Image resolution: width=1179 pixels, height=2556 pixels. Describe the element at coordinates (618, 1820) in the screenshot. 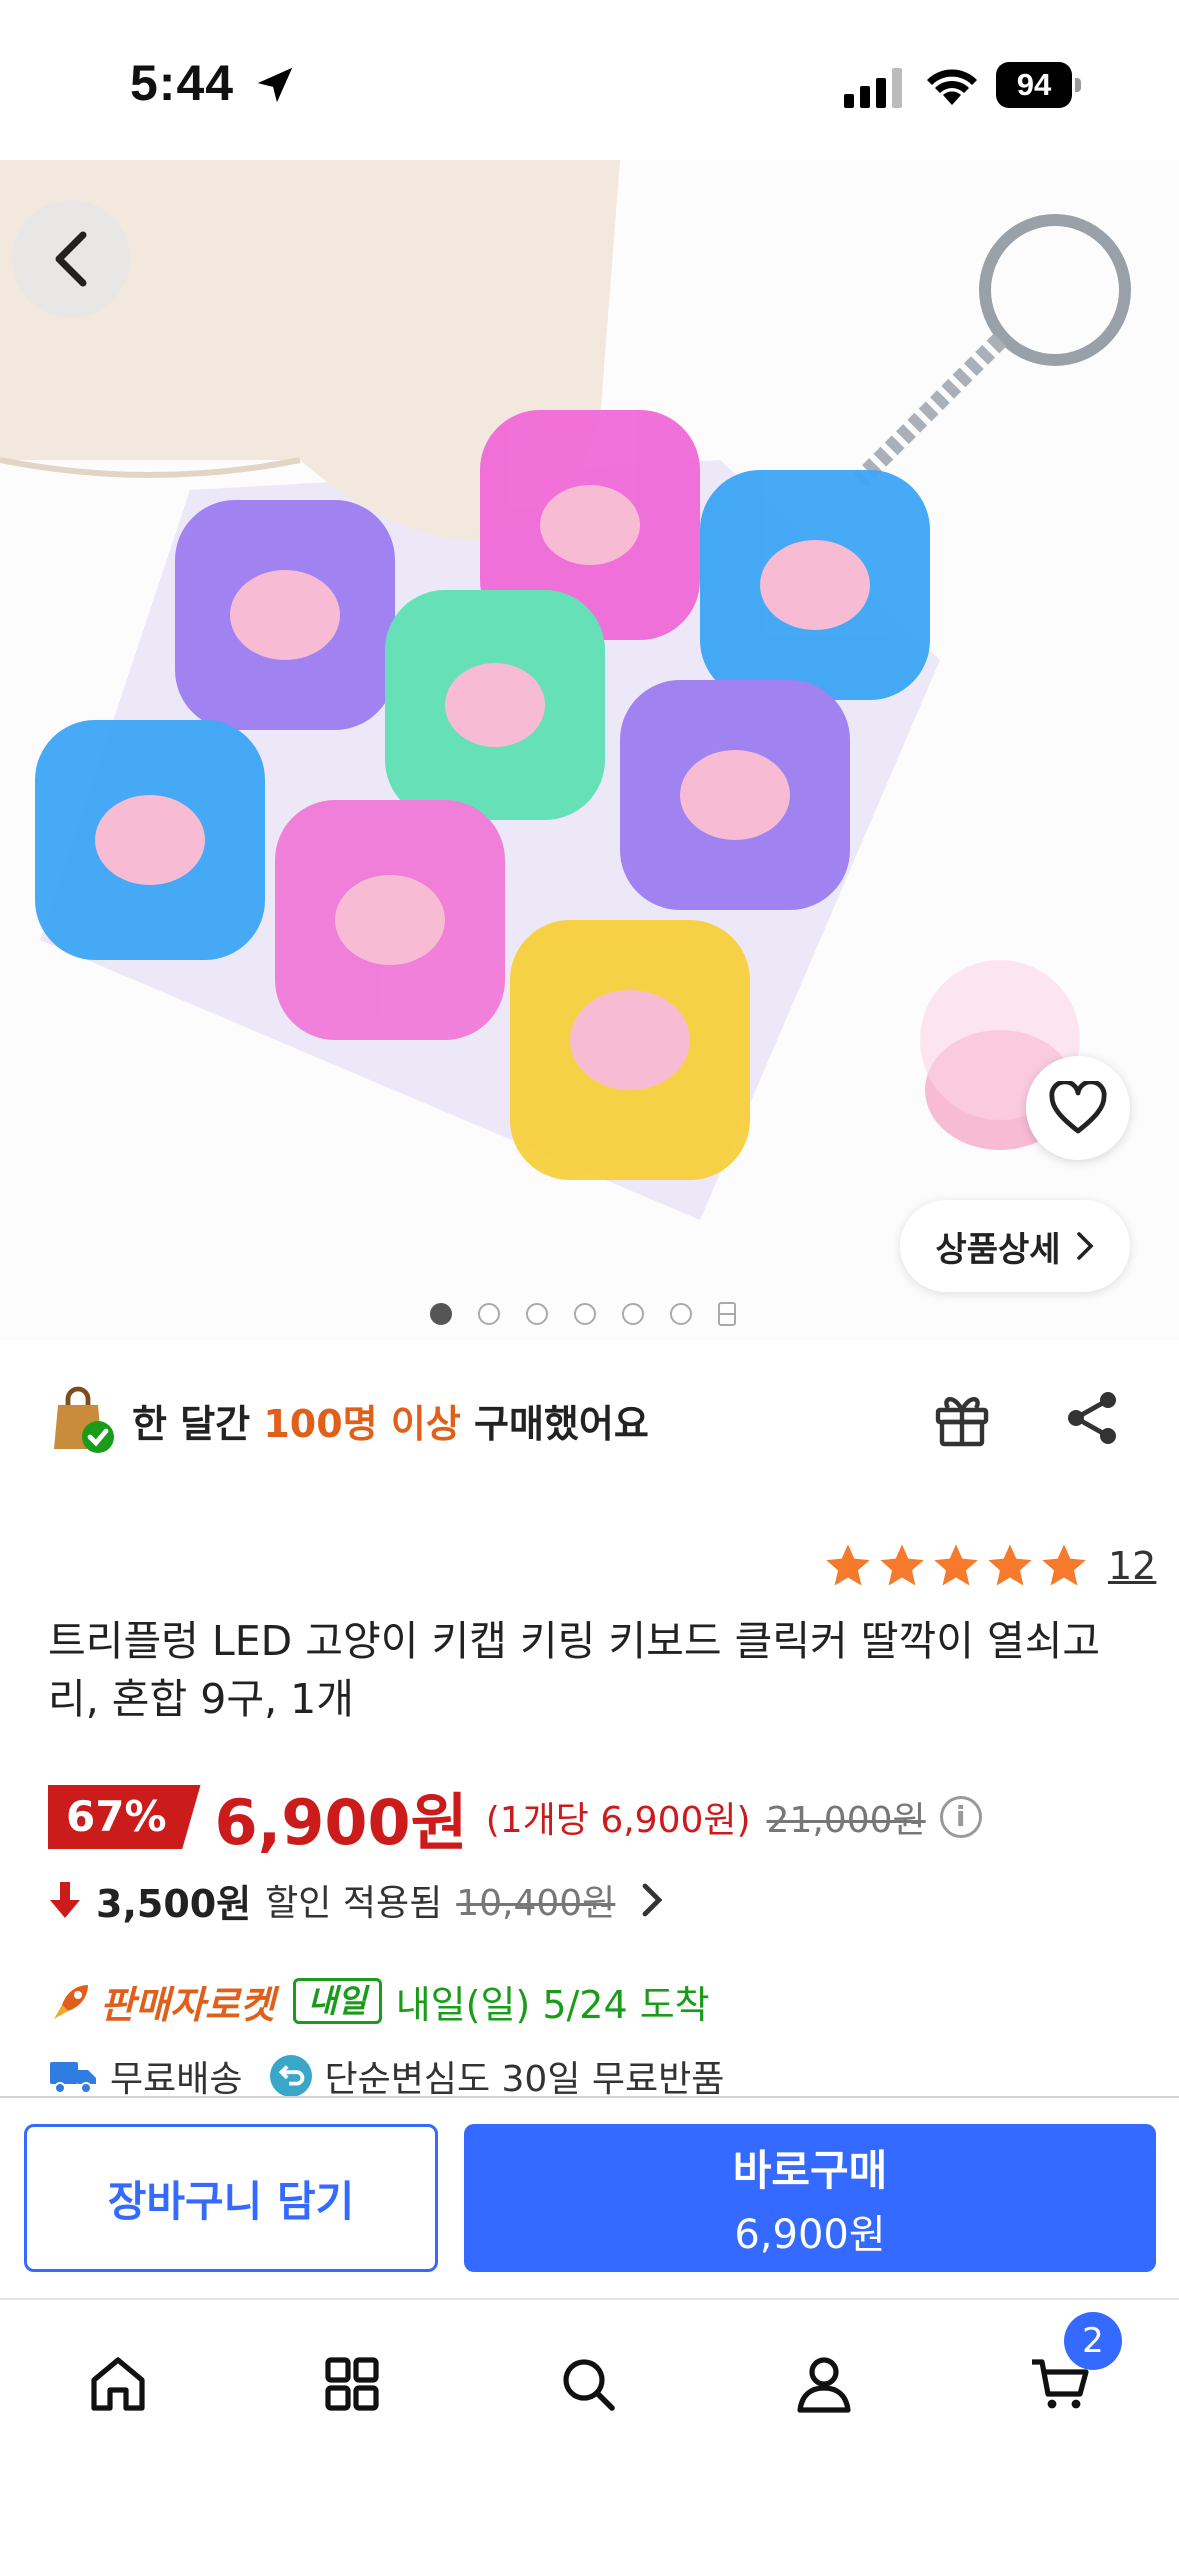

I see `unit-price: (1개당 6,900원)` at that location.